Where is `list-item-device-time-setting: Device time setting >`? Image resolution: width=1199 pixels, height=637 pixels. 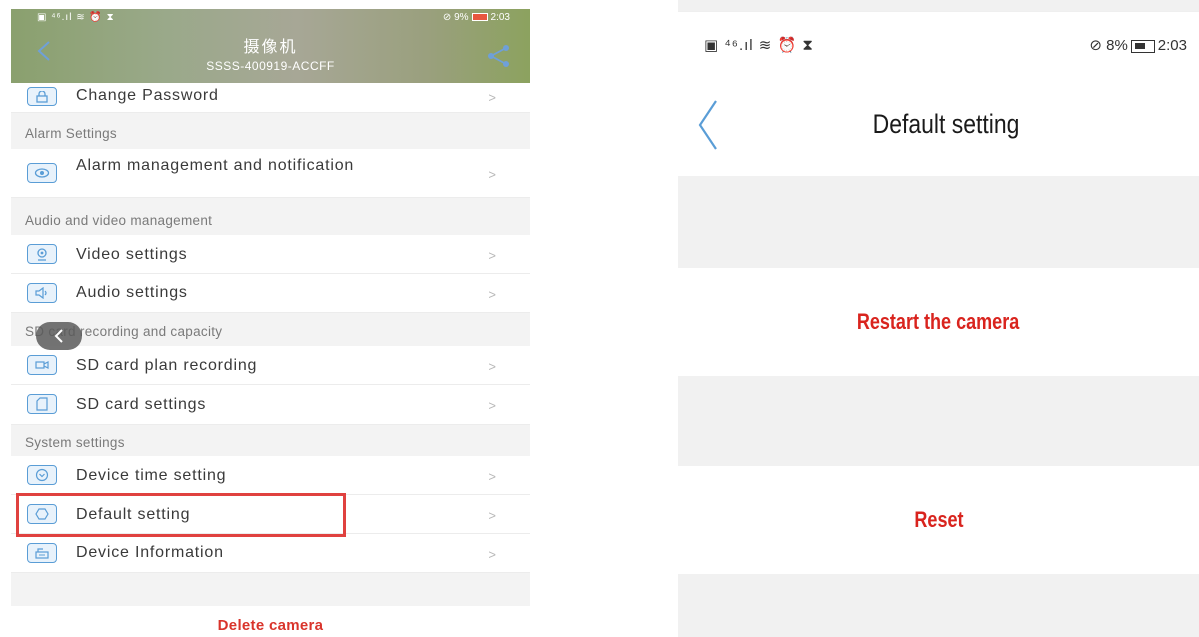
list-item-device-time-setting: Device time setting > is located at coordinates (270, 475).